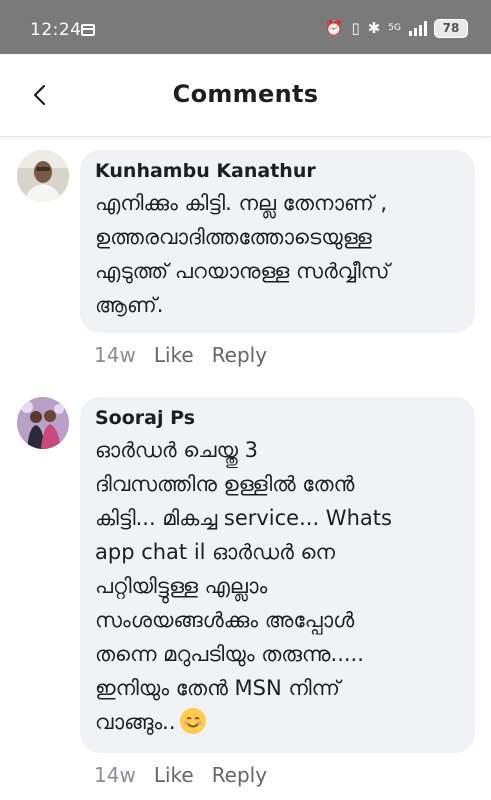 This screenshot has width=491, height=800. What do you see at coordinates (355, 28) in the screenshot?
I see `vibrate-icon: ▯` at bounding box center [355, 28].